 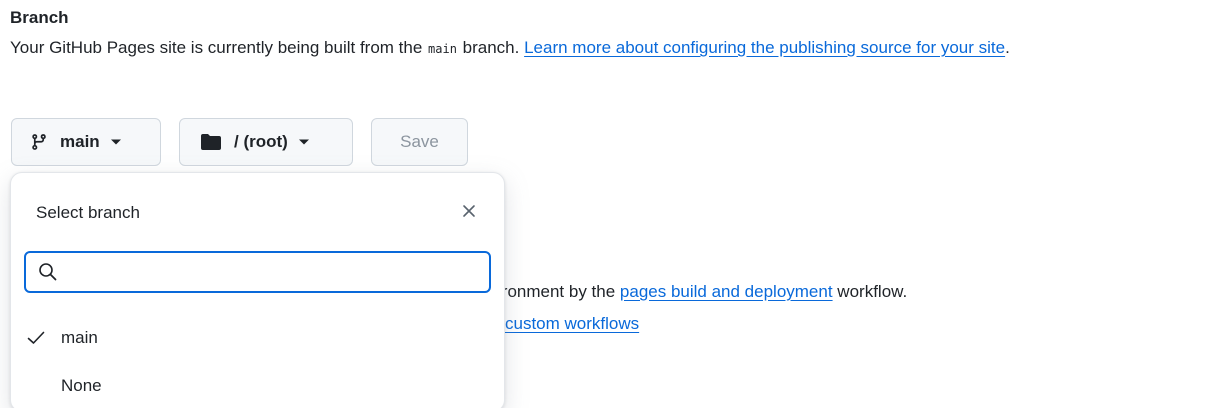 I want to click on folder-icon, so click(x=211, y=142).